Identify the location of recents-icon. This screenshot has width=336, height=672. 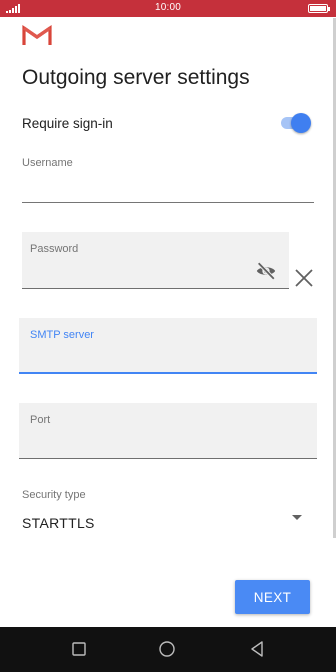
(79, 649).